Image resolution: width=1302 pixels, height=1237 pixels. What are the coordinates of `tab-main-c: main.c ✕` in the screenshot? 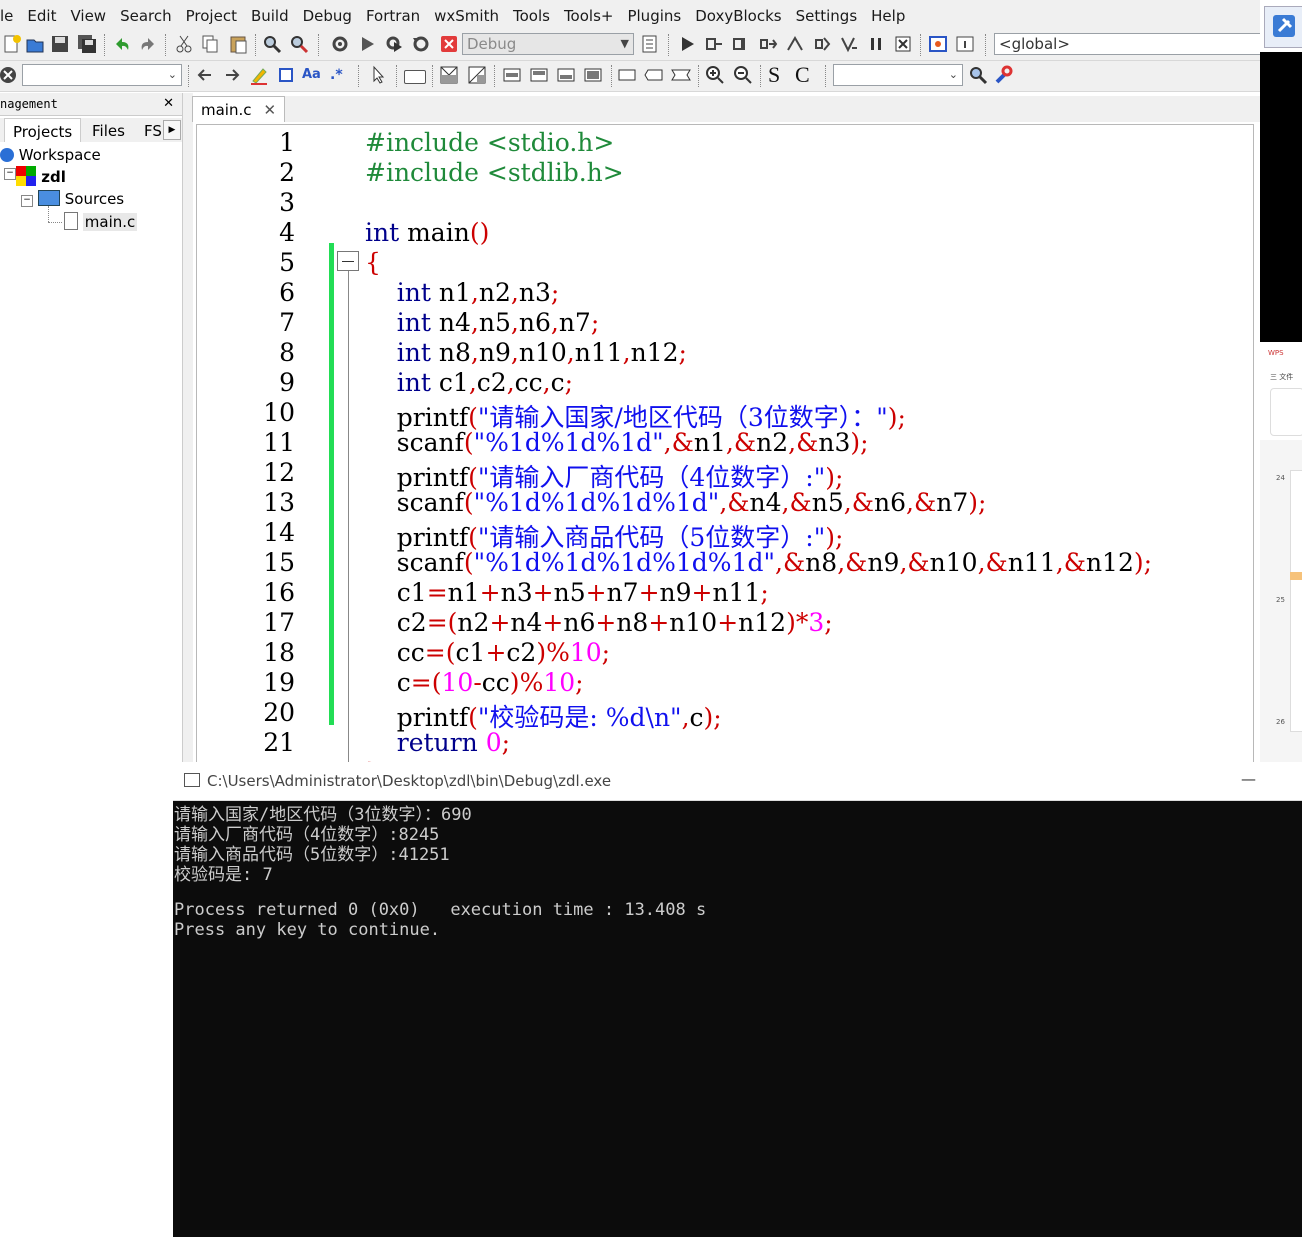 It's located at (239, 109).